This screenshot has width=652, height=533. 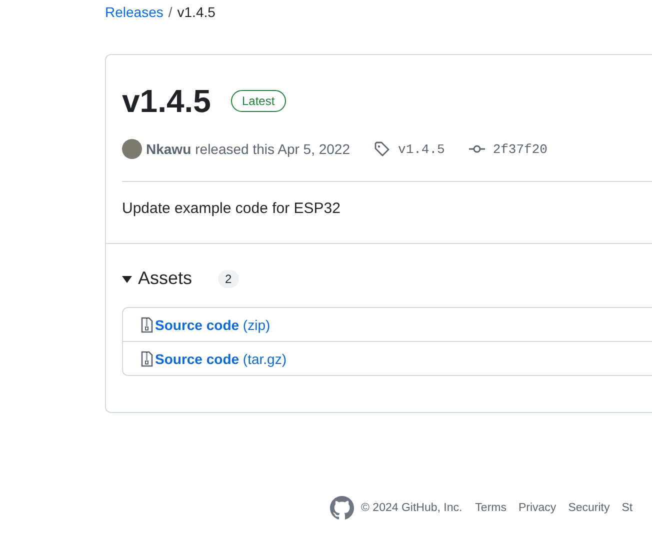 What do you see at coordinates (411, 508) in the screenshot?
I see `copyright-text: © 2024 GitHub, Inc.` at bounding box center [411, 508].